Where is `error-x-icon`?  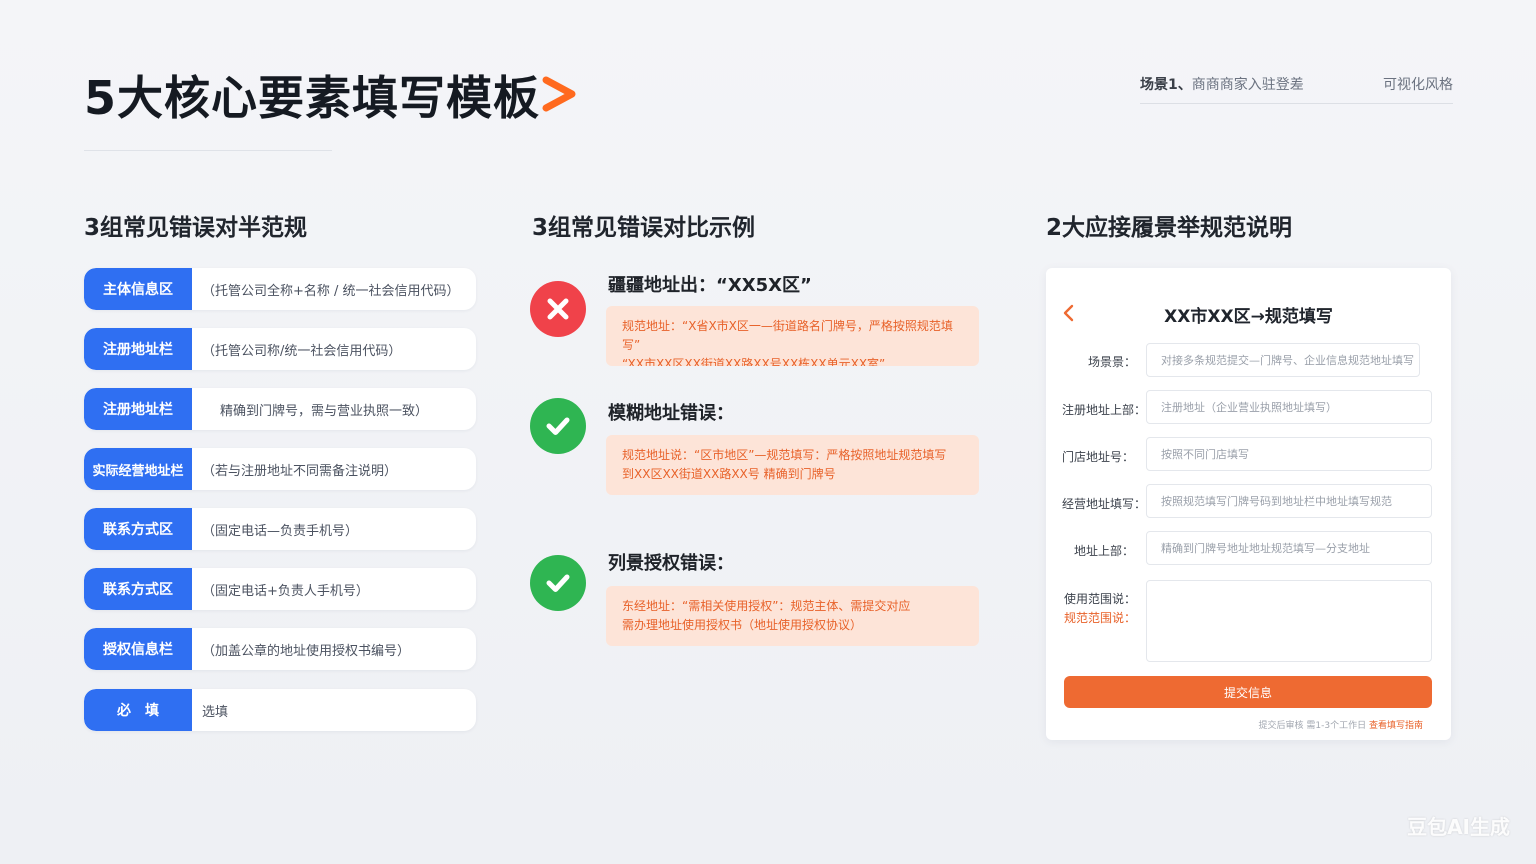
error-x-icon is located at coordinates (558, 309).